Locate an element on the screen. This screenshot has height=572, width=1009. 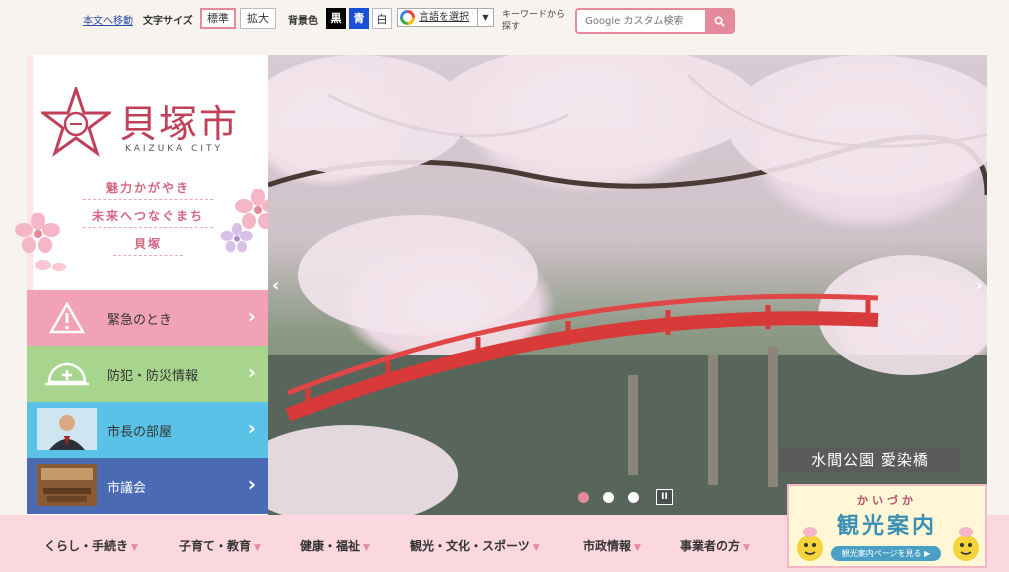
search-icon is located at coordinates (719, 21).